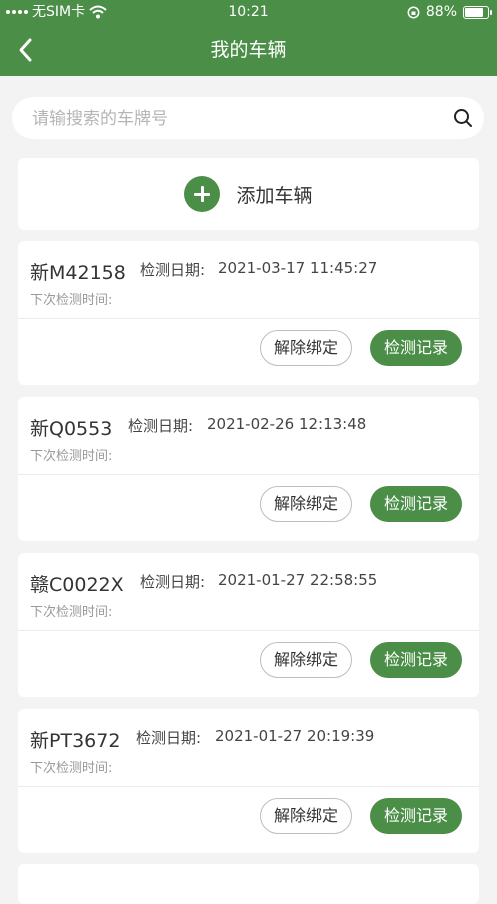 The height and width of the screenshot is (904, 497). Describe the element at coordinates (248, 884) in the screenshot. I see `vehicle-card-partial` at that location.